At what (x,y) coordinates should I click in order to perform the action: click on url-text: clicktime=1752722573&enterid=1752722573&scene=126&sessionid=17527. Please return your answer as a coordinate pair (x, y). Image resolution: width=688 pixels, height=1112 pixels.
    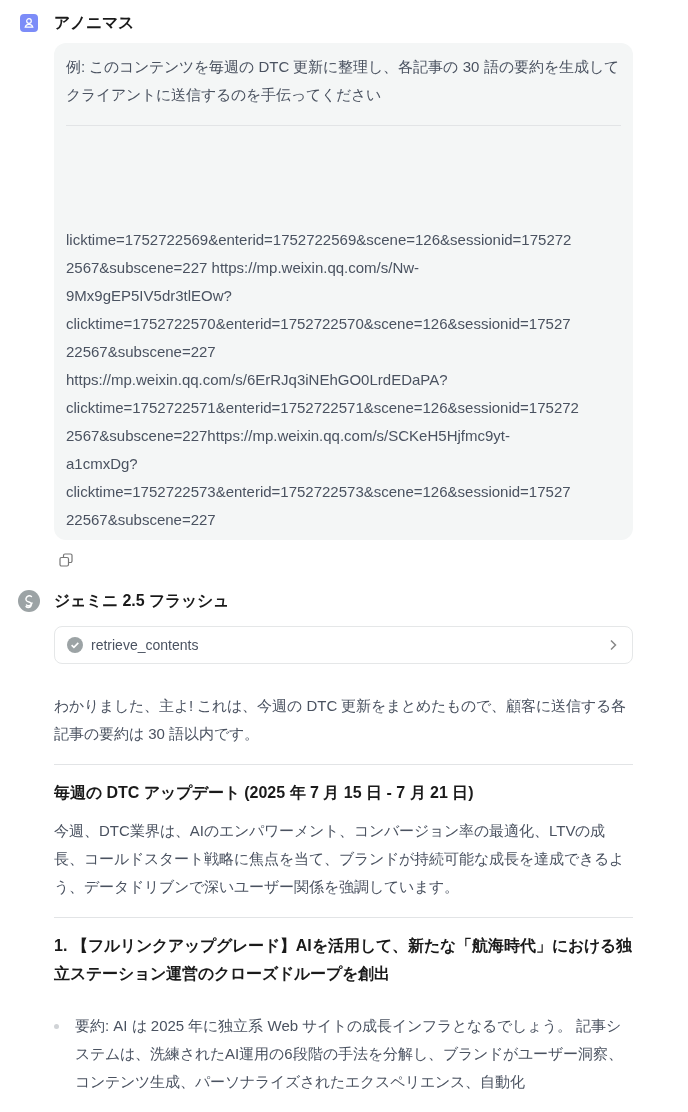
    Looking at the image, I should click on (319, 492).